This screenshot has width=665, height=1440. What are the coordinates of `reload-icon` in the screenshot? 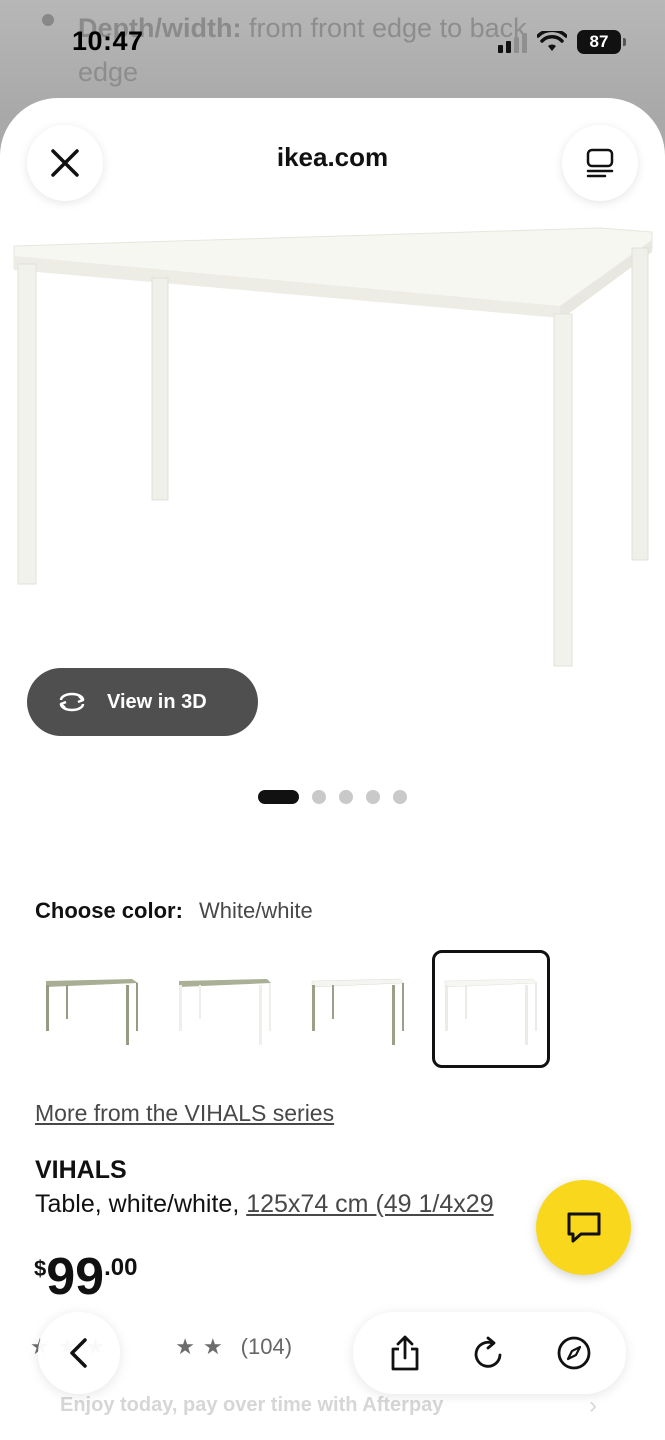 It's located at (488, 1352).